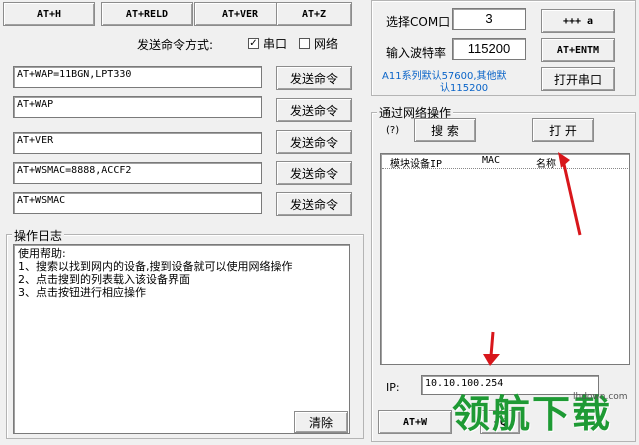 Image resolution: width=639 pixels, height=445 pixels. I want to click on annotation-arrow-up, so click(570, 194).